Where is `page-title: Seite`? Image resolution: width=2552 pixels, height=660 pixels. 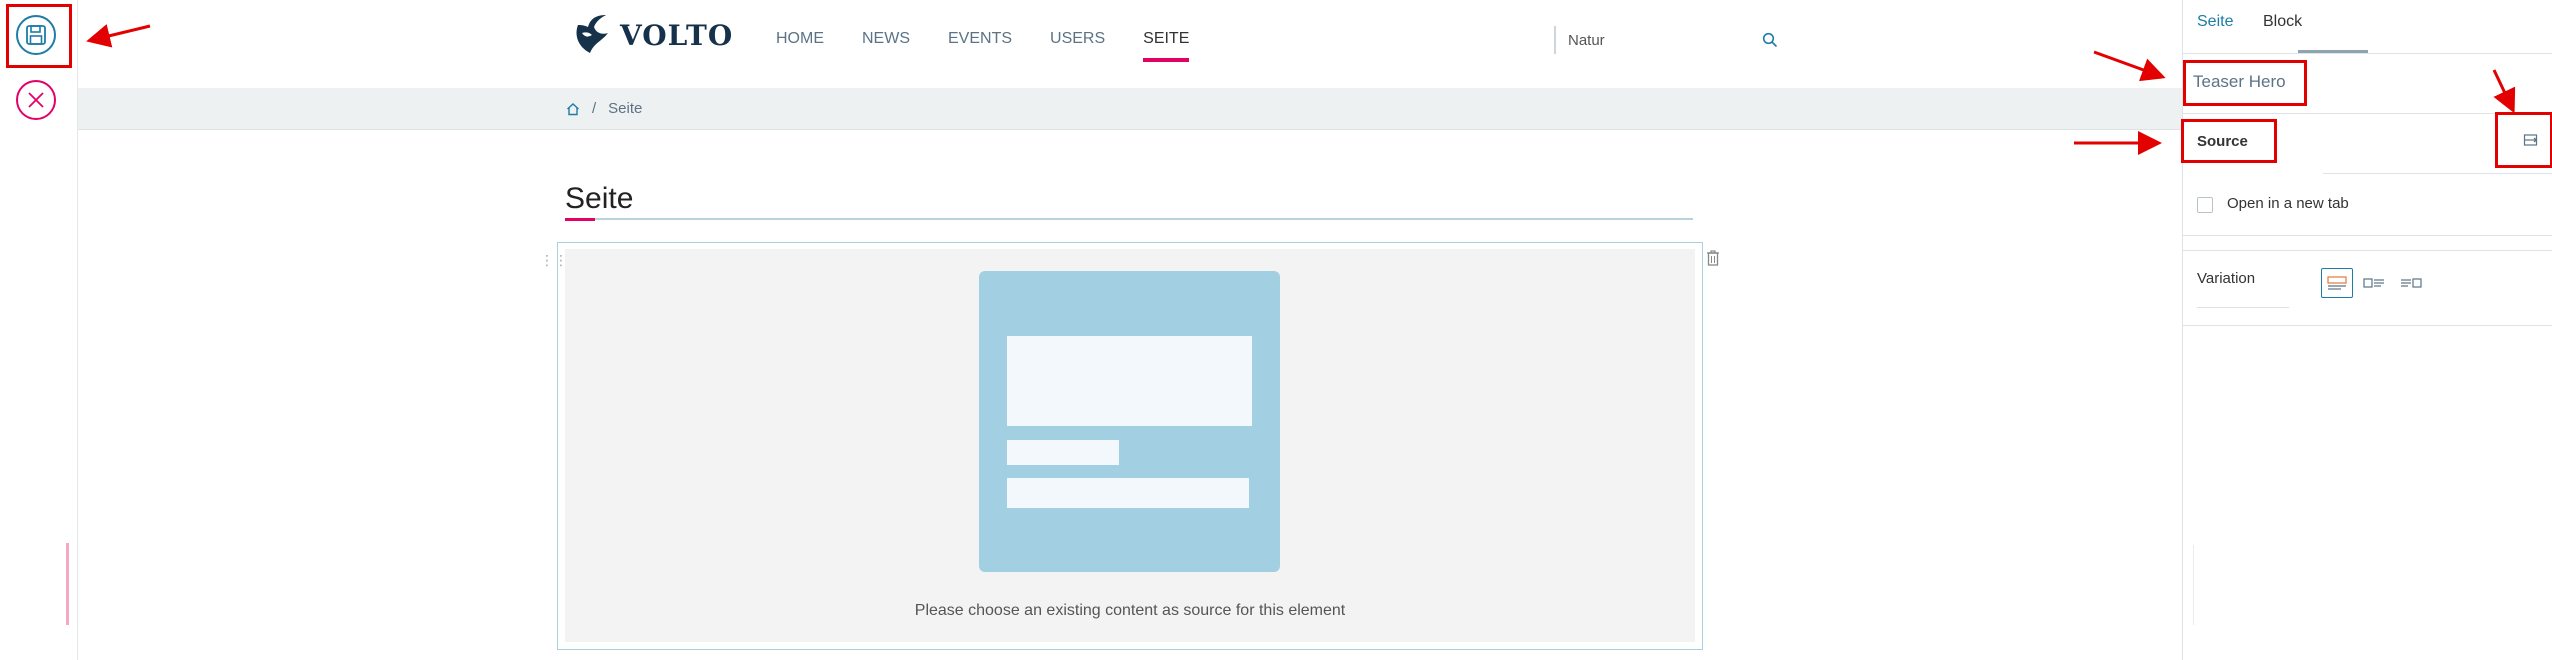 page-title: Seite is located at coordinates (599, 199).